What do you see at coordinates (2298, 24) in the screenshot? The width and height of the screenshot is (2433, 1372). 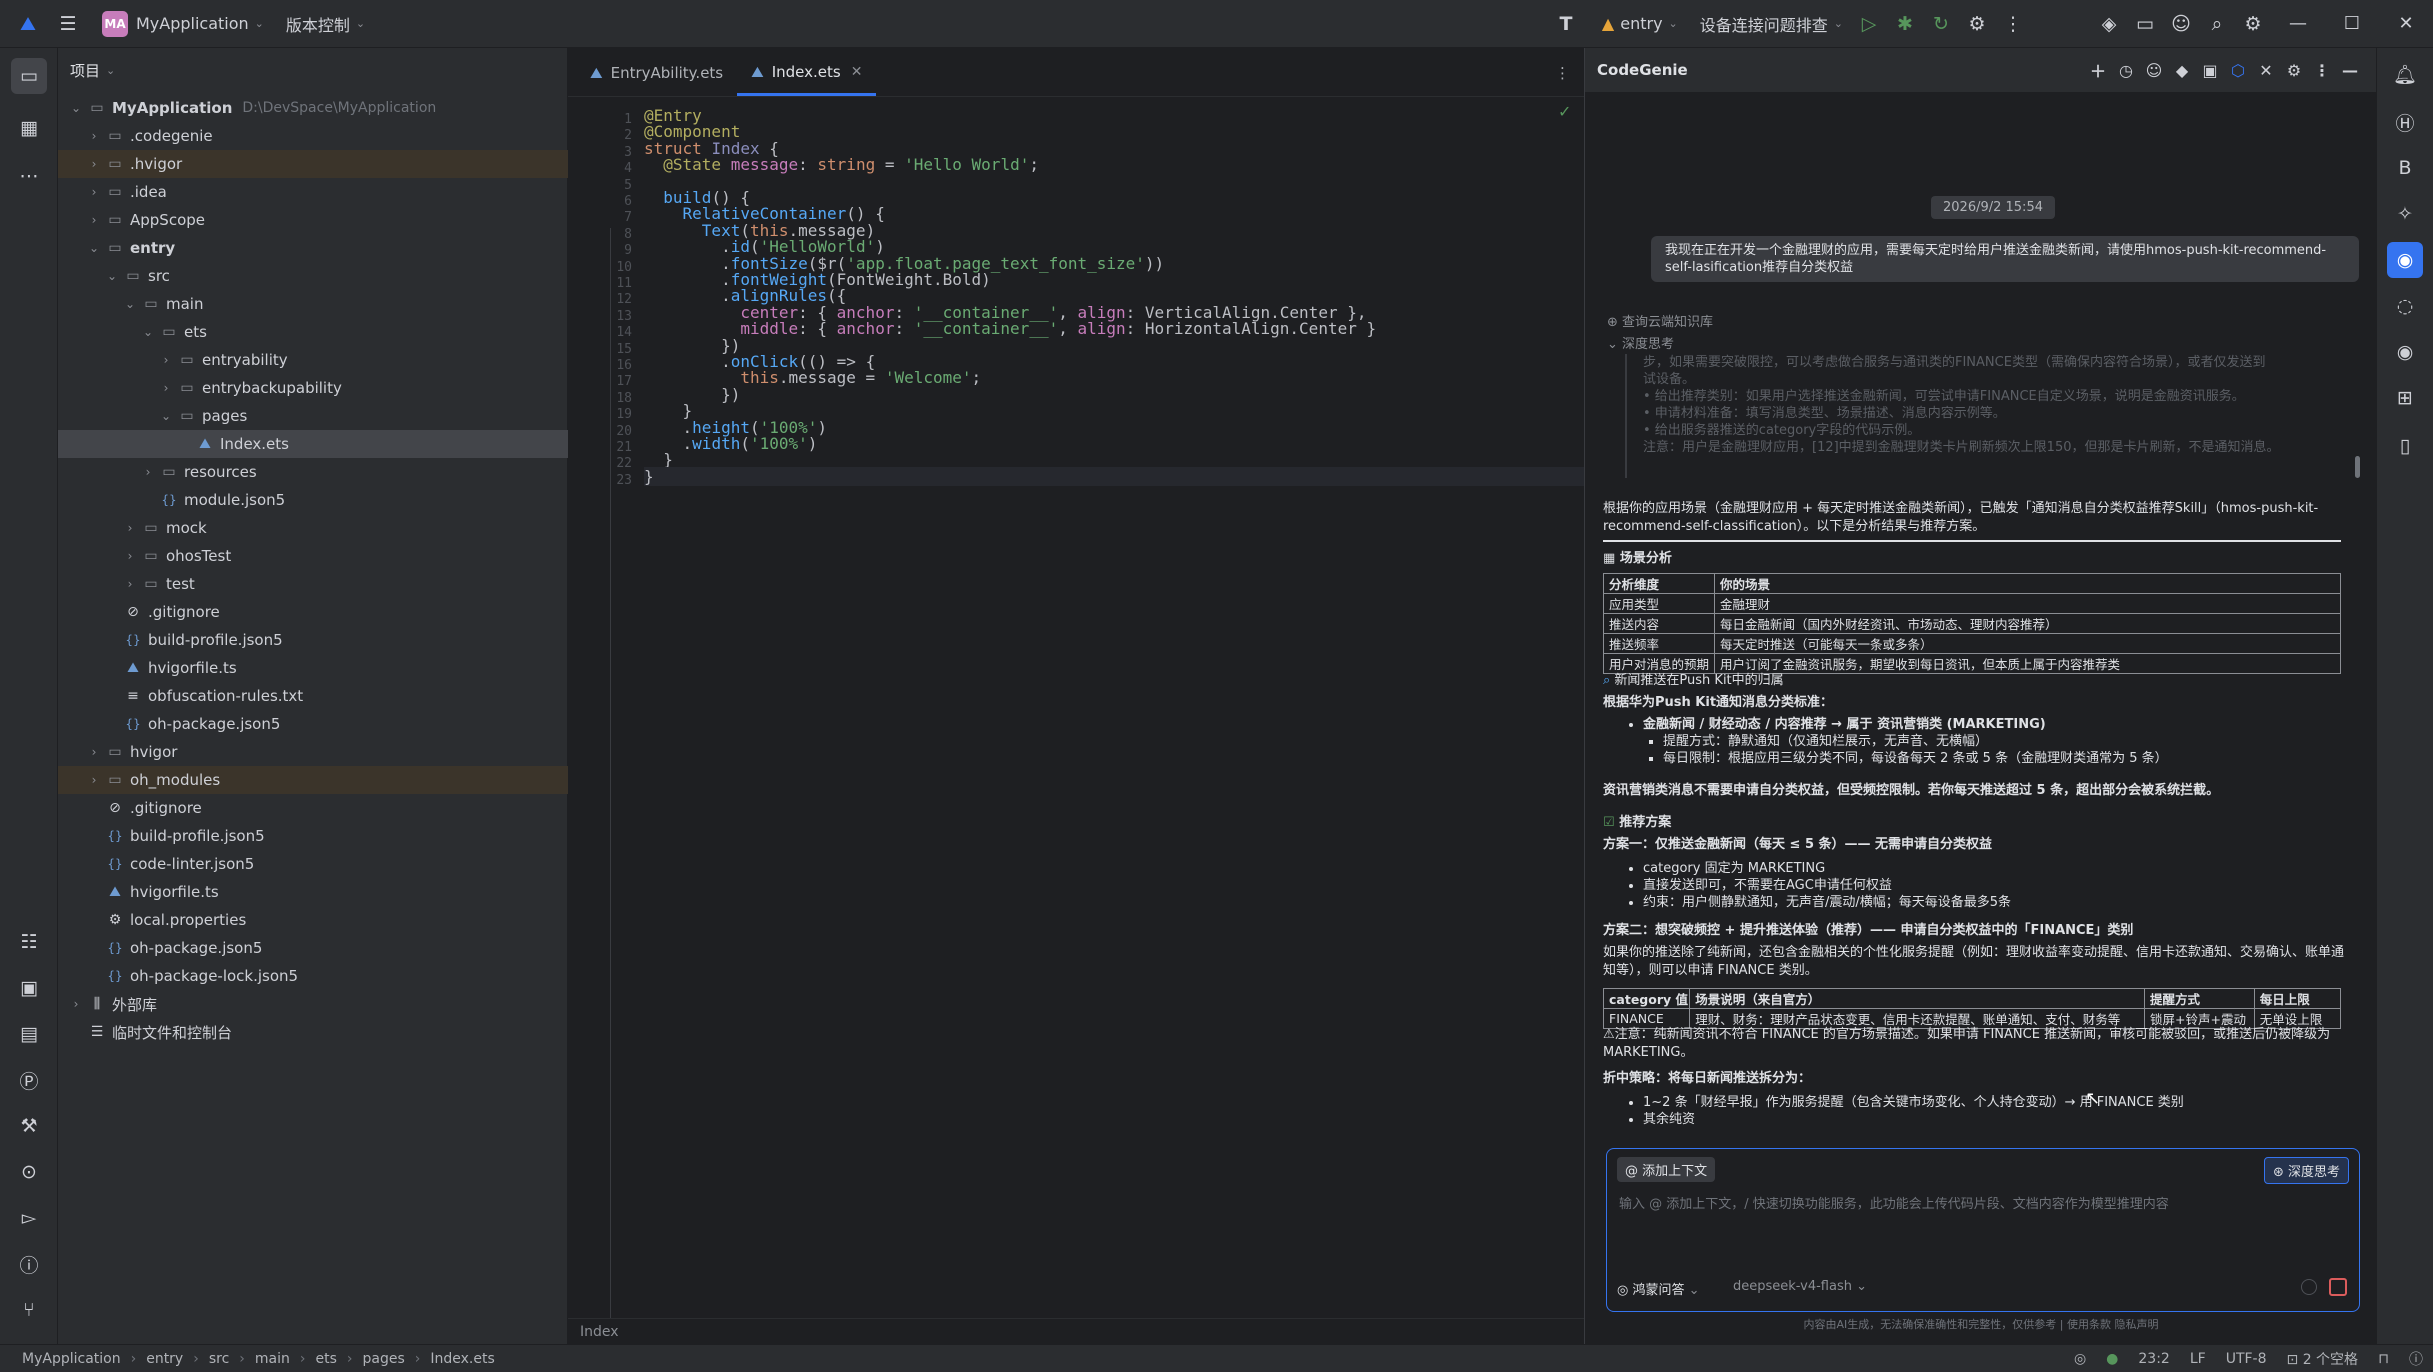 I see `minimize-button: —` at bounding box center [2298, 24].